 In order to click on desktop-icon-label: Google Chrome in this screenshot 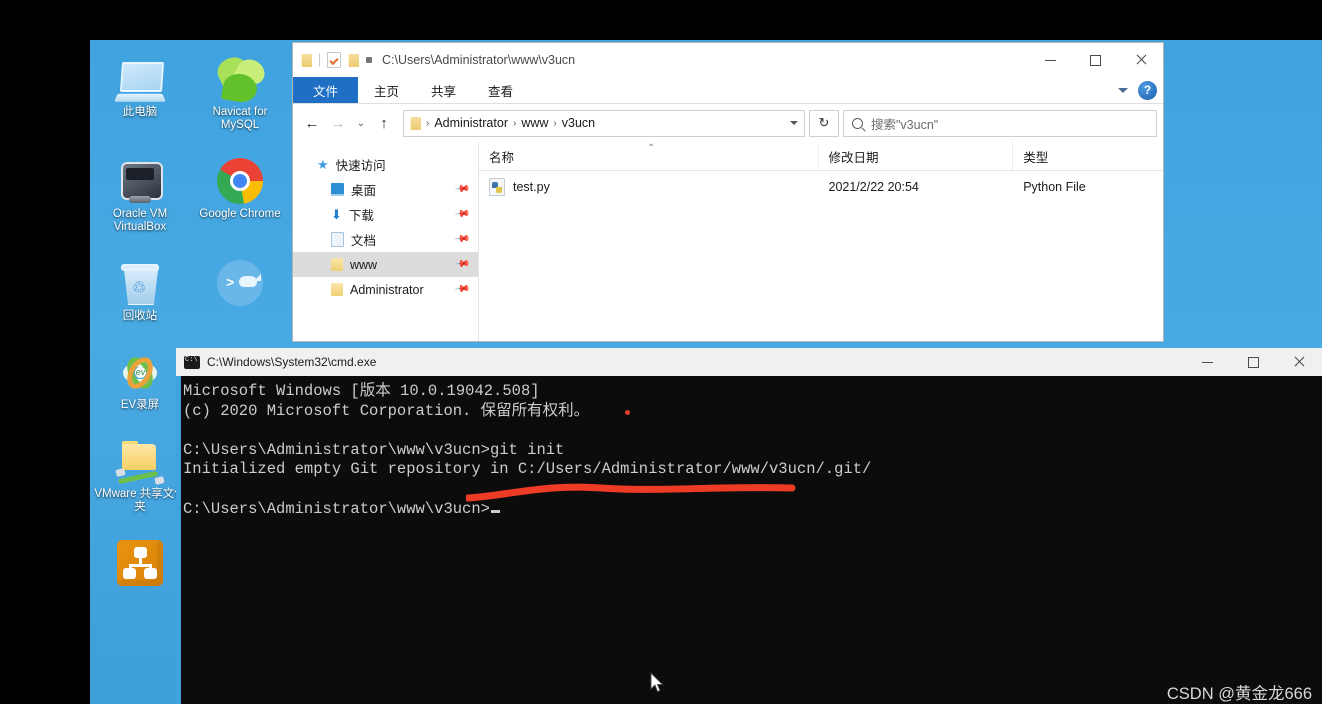, I will do `click(240, 214)`.